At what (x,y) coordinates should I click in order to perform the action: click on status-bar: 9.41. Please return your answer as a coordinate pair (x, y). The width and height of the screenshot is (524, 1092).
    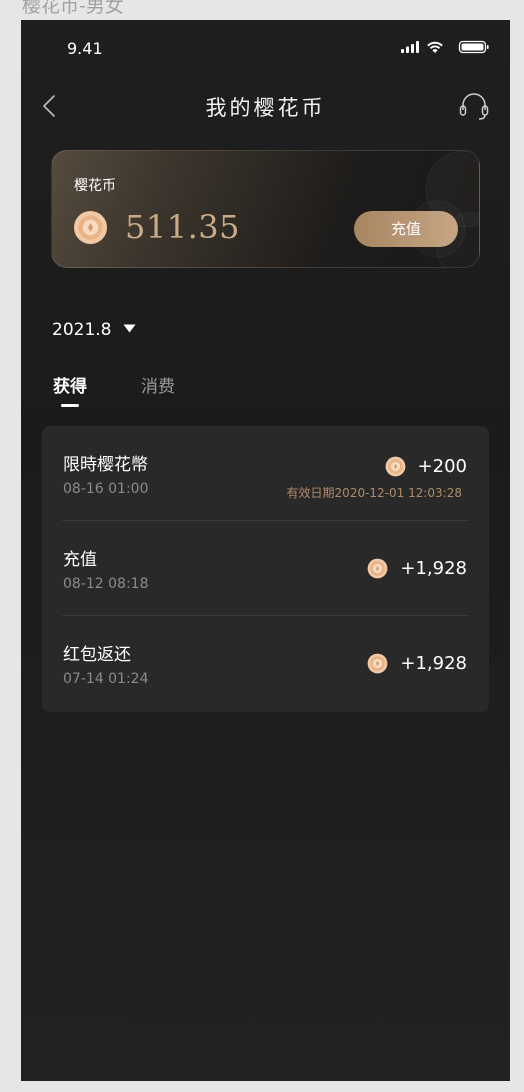
    Looking at the image, I should click on (265, 47).